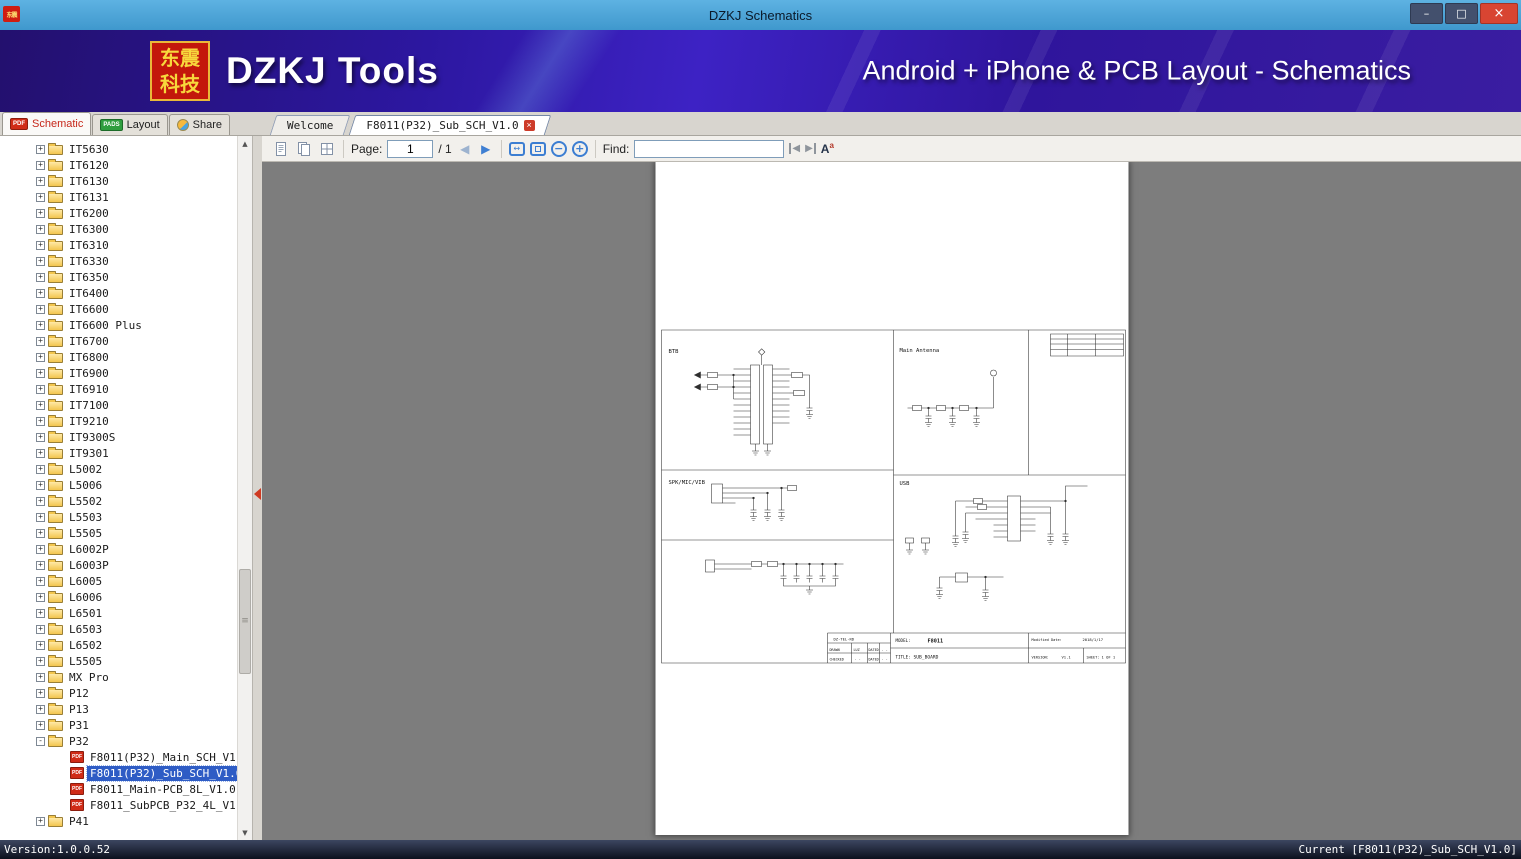 Image resolution: width=1521 pixels, height=859 pixels. Describe the element at coordinates (85, 581) in the screenshot. I see `tree-item-label: L6005` at that location.